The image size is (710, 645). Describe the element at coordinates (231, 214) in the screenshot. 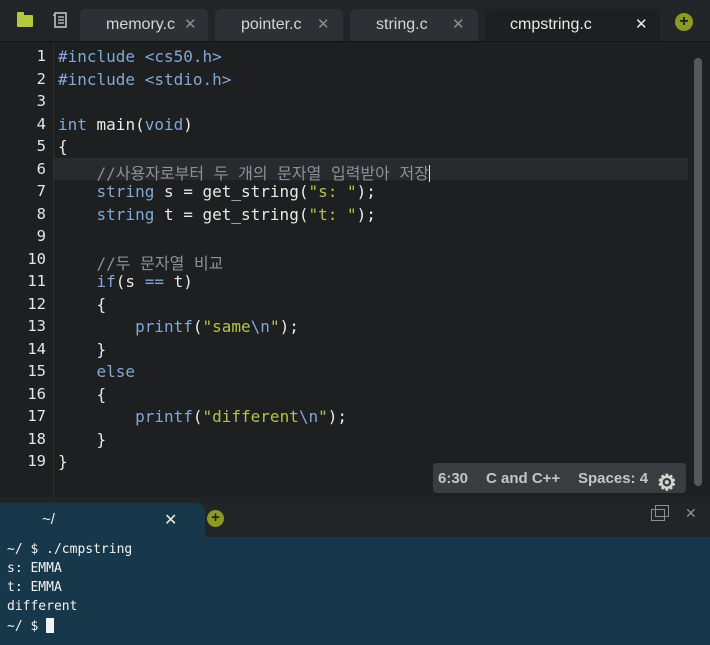

I see `code-token: t = get_string(` at that location.